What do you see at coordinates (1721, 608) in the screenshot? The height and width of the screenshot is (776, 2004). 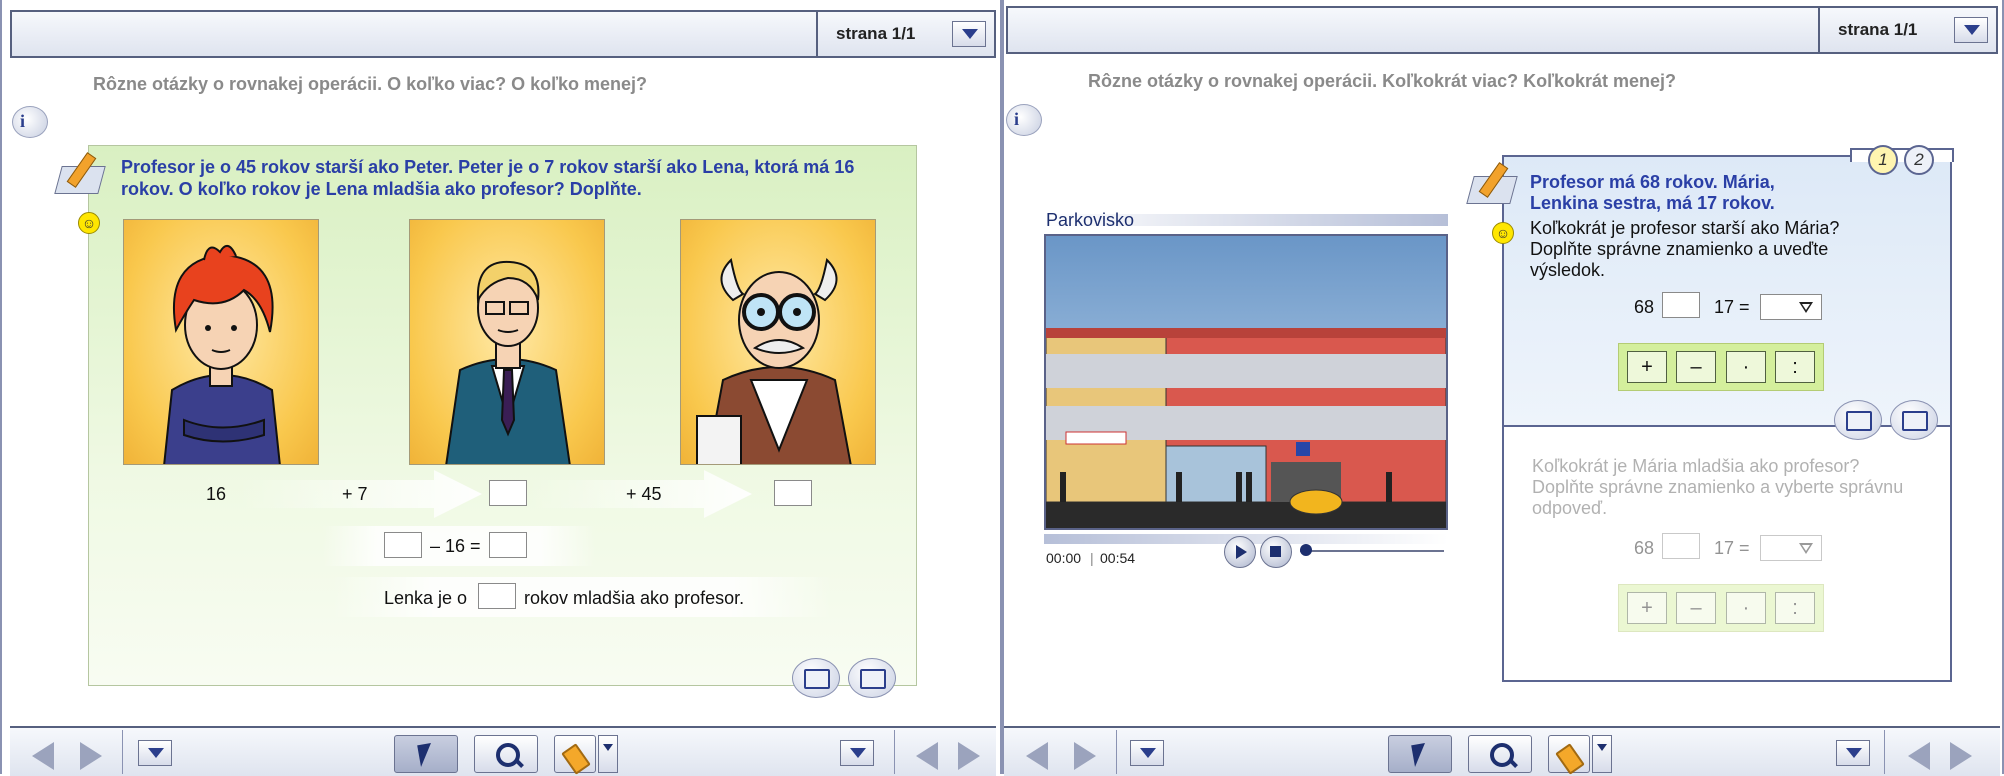 I see `q2-operator-palette: + – · :` at bounding box center [1721, 608].